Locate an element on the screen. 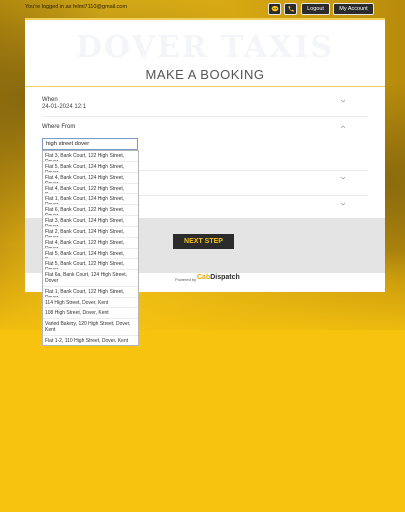 Image resolution: width=405 pixels, height=512 pixels. suggestion-item: 114 High Street, Dover, Kent is located at coordinates (90, 303).